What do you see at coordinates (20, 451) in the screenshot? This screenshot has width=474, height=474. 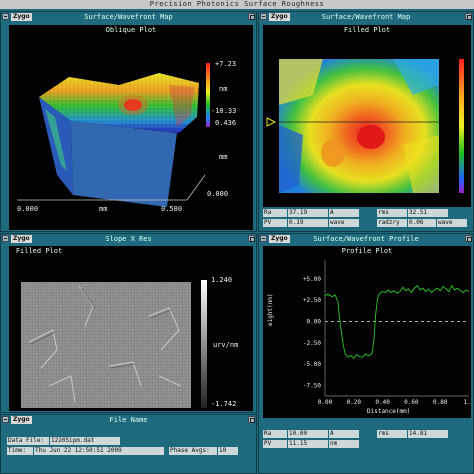 I see `time-label: Time:` at bounding box center [20, 451].